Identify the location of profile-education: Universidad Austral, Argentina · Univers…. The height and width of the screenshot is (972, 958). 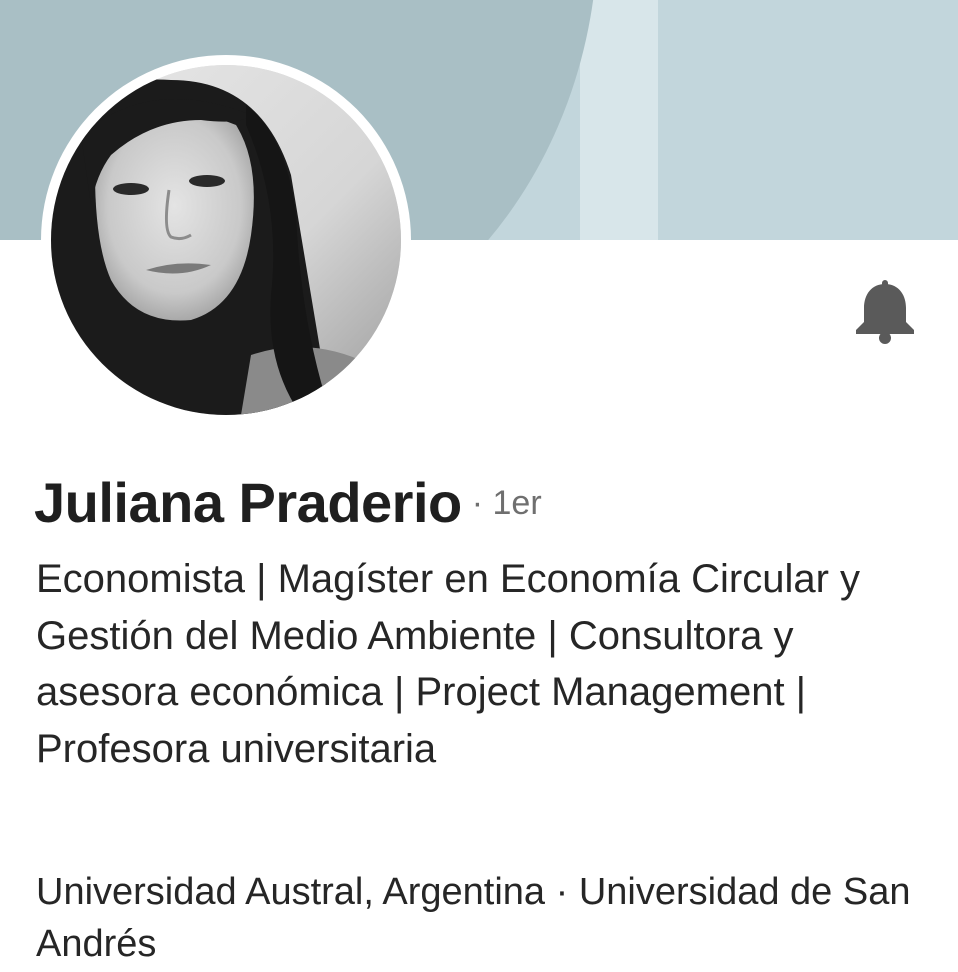
(486, 918).